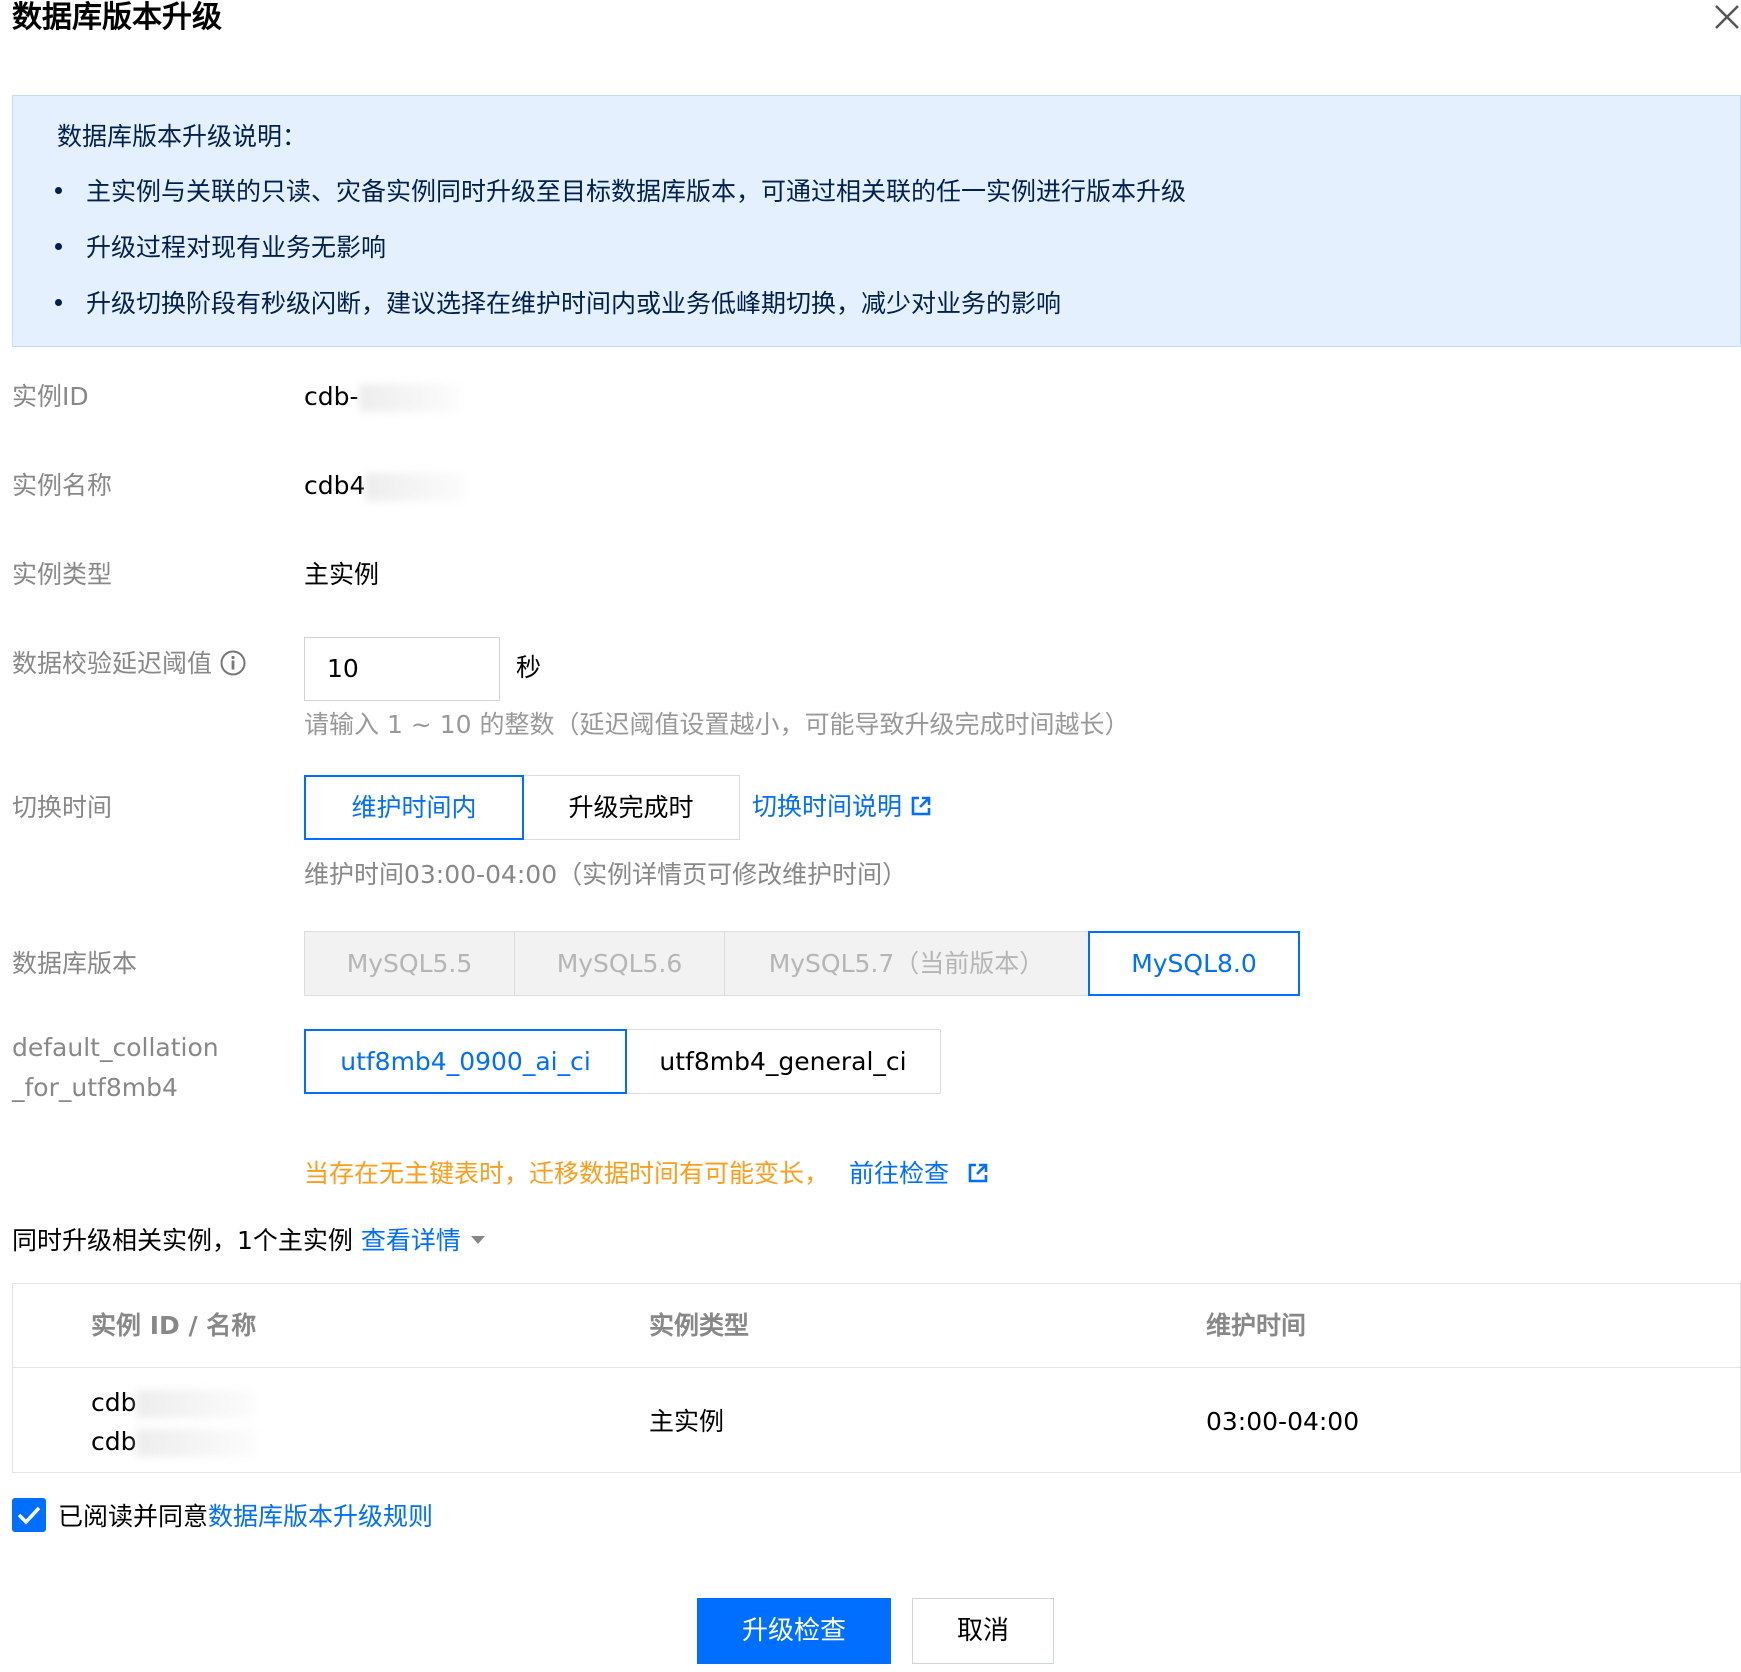  What do you see at coordinates (465, 1061) in the screenshot?
I see `collation-option-0900: utf8mb4_0900_ai_ci` at bounding box center [465, 1061].